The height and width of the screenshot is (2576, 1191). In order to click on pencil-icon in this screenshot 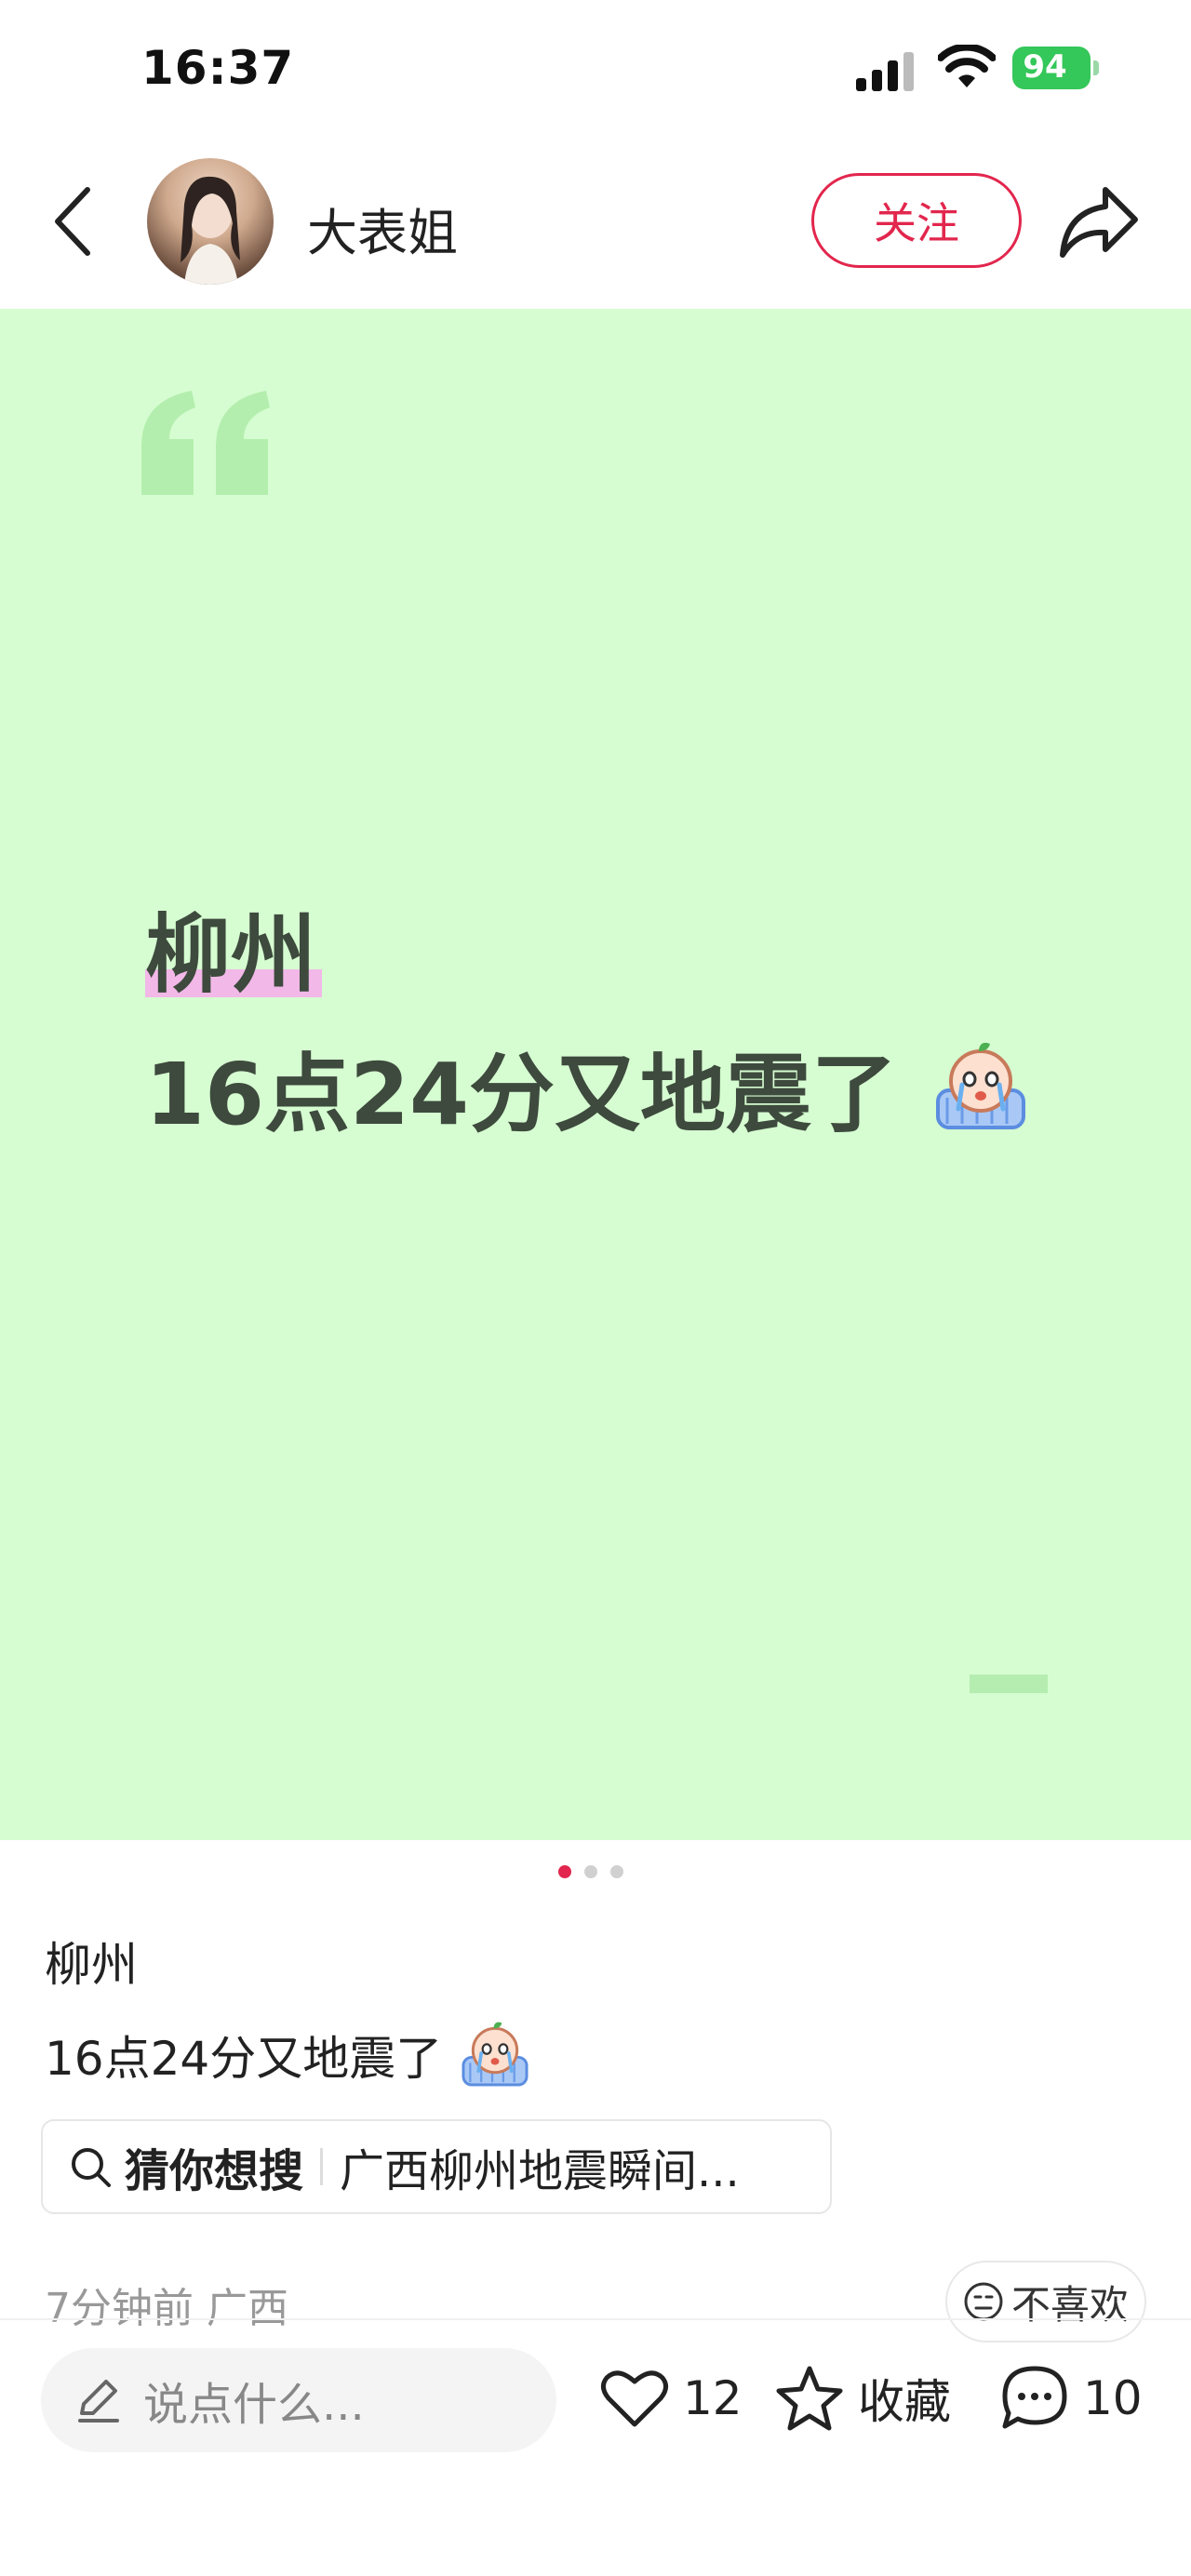, I will do `click(98, 2401)`.